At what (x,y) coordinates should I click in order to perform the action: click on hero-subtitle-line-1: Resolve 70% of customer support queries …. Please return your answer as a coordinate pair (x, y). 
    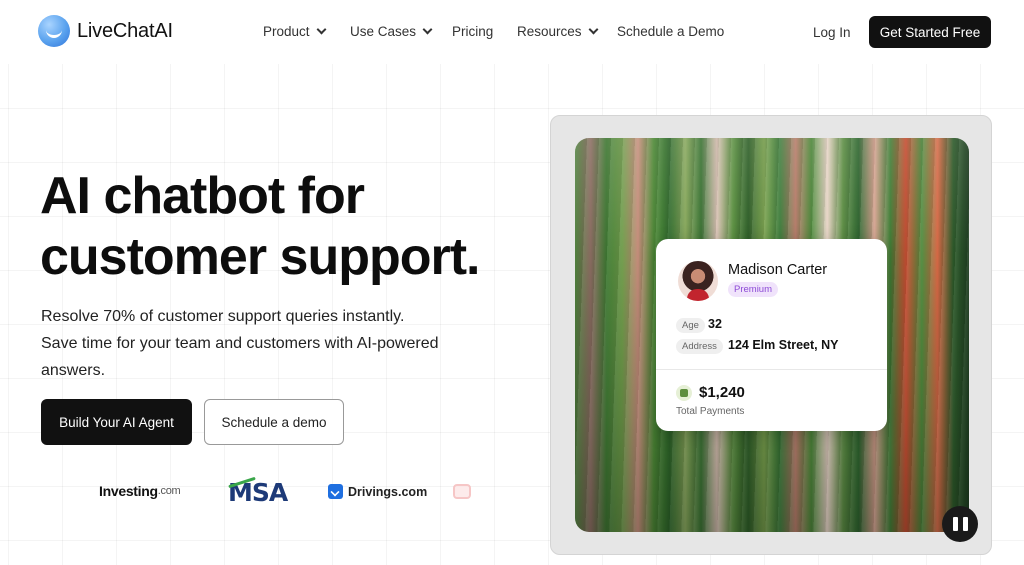
    Looking at the image, I should click on (223, 316).